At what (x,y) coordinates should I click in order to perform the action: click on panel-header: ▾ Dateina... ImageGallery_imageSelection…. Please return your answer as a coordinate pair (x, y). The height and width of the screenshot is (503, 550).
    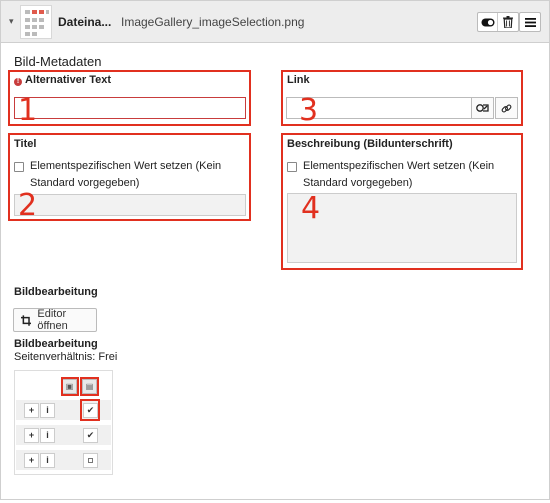
    Looking at the image, I should click on (275, 22).